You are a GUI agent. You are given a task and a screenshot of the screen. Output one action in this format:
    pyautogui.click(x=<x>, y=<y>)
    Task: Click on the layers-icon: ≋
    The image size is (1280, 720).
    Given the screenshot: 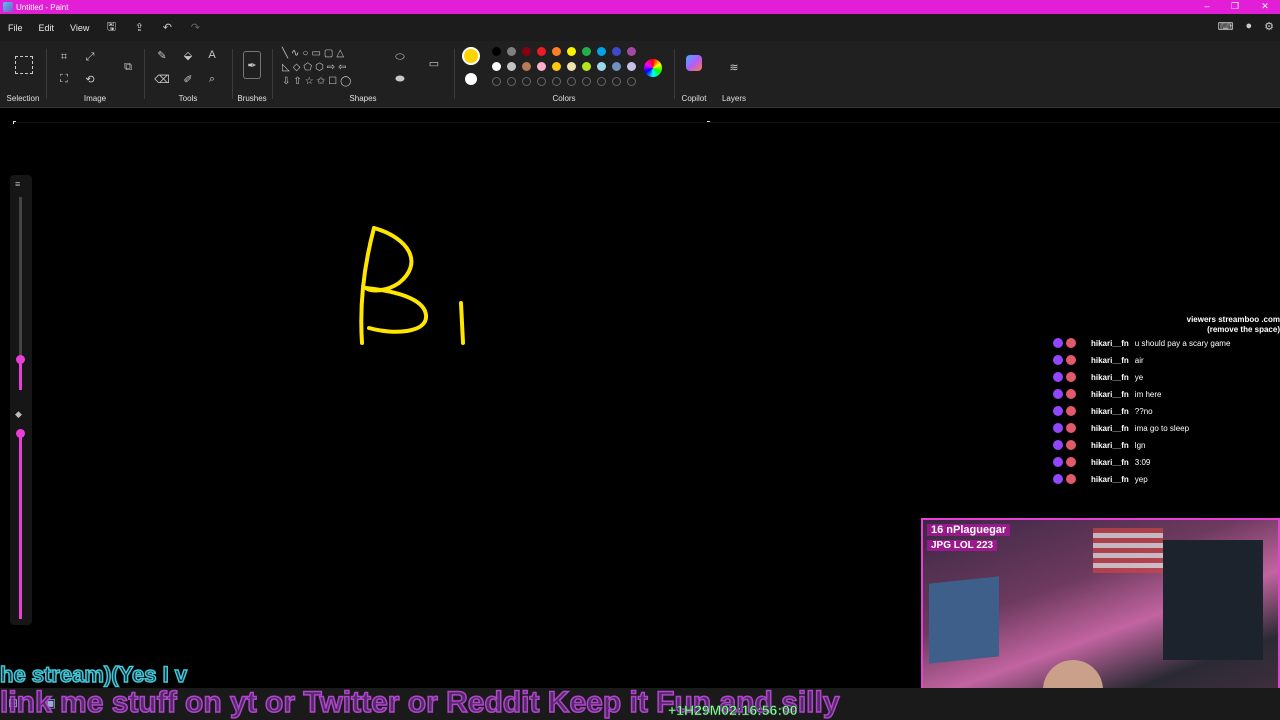 What is the action you would take?
    pyautogui.click(x=734, y=67)
    